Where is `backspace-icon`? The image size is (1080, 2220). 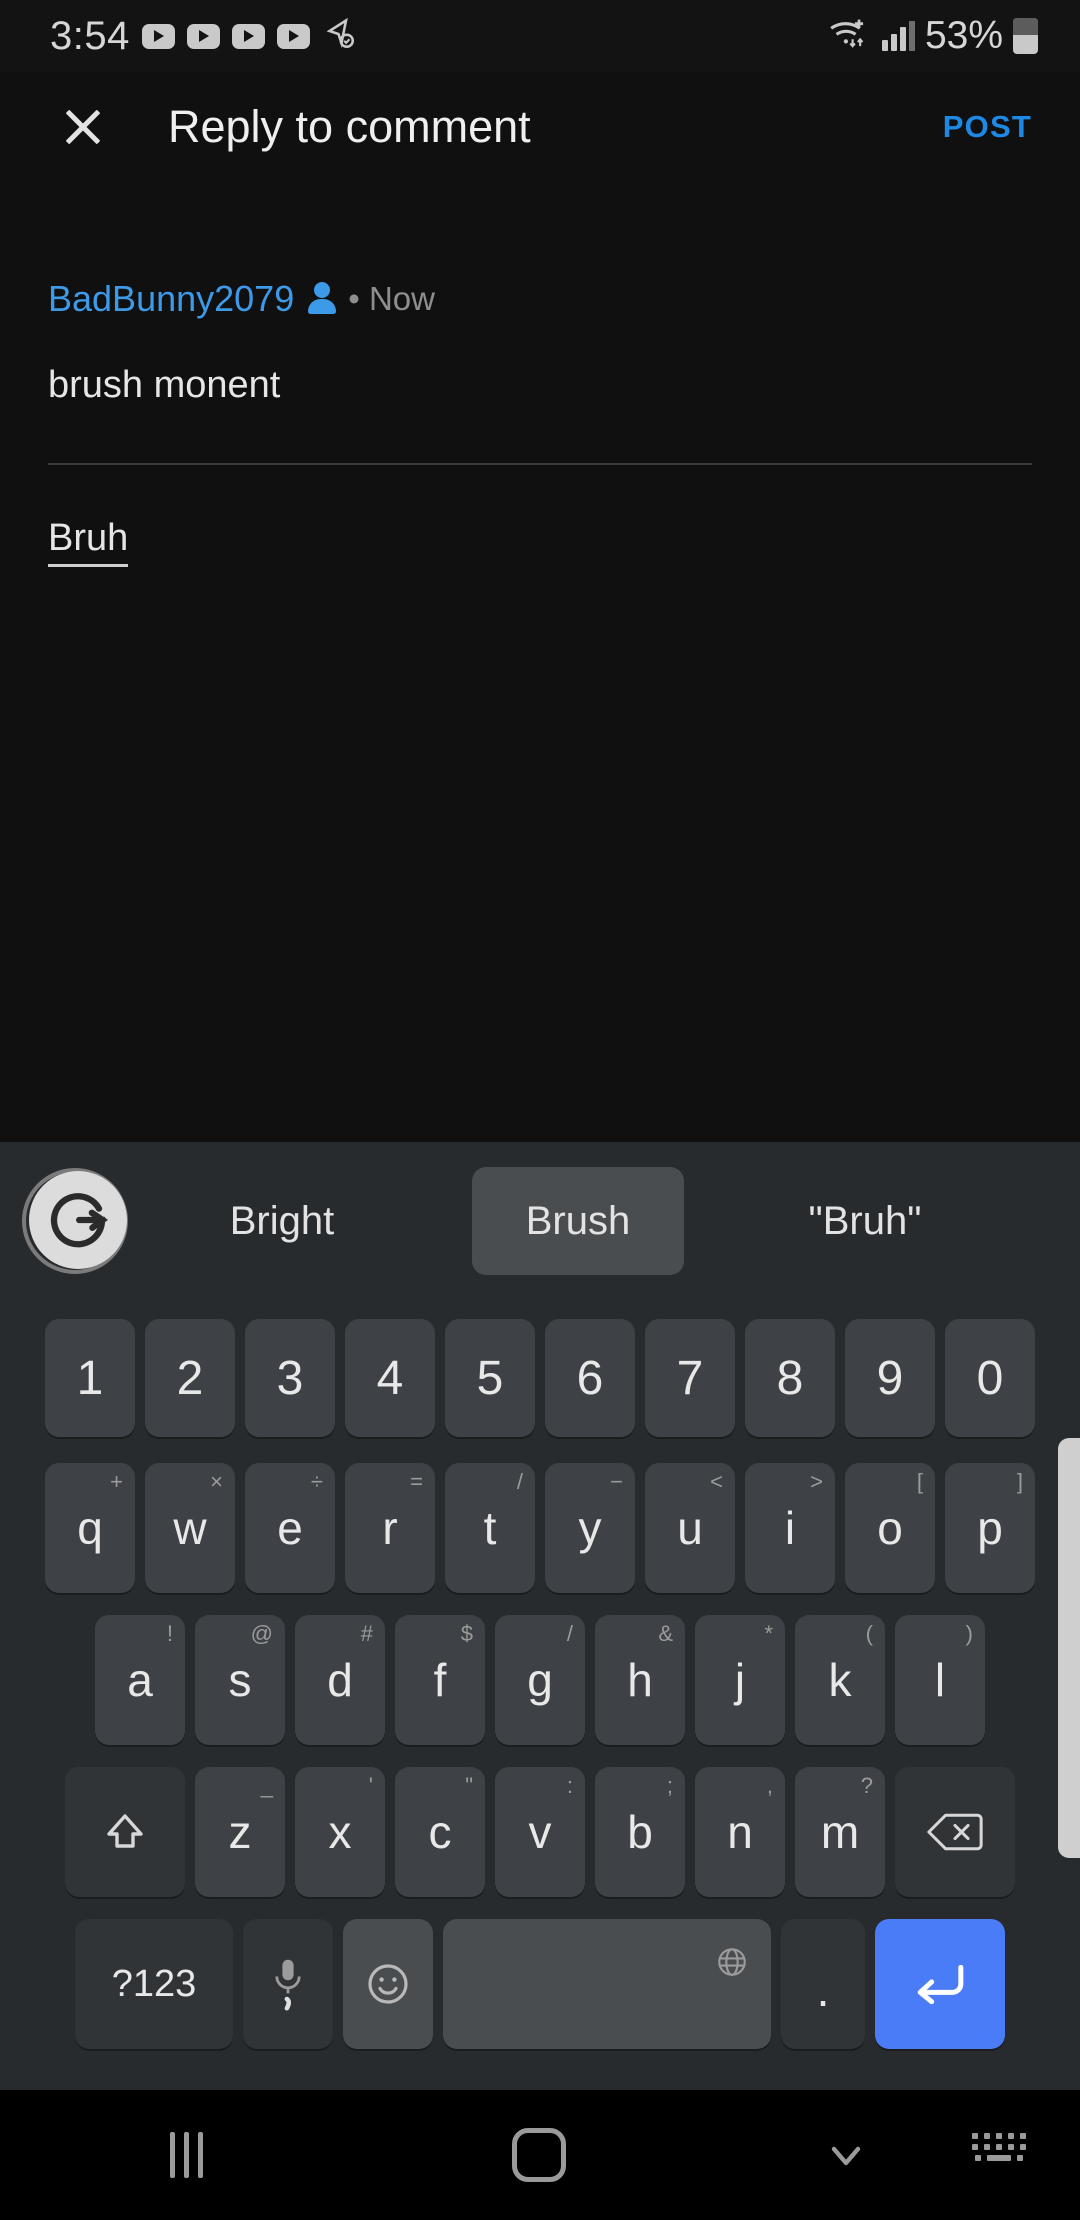
backspace-icon is located at coordinates (955, 1832).